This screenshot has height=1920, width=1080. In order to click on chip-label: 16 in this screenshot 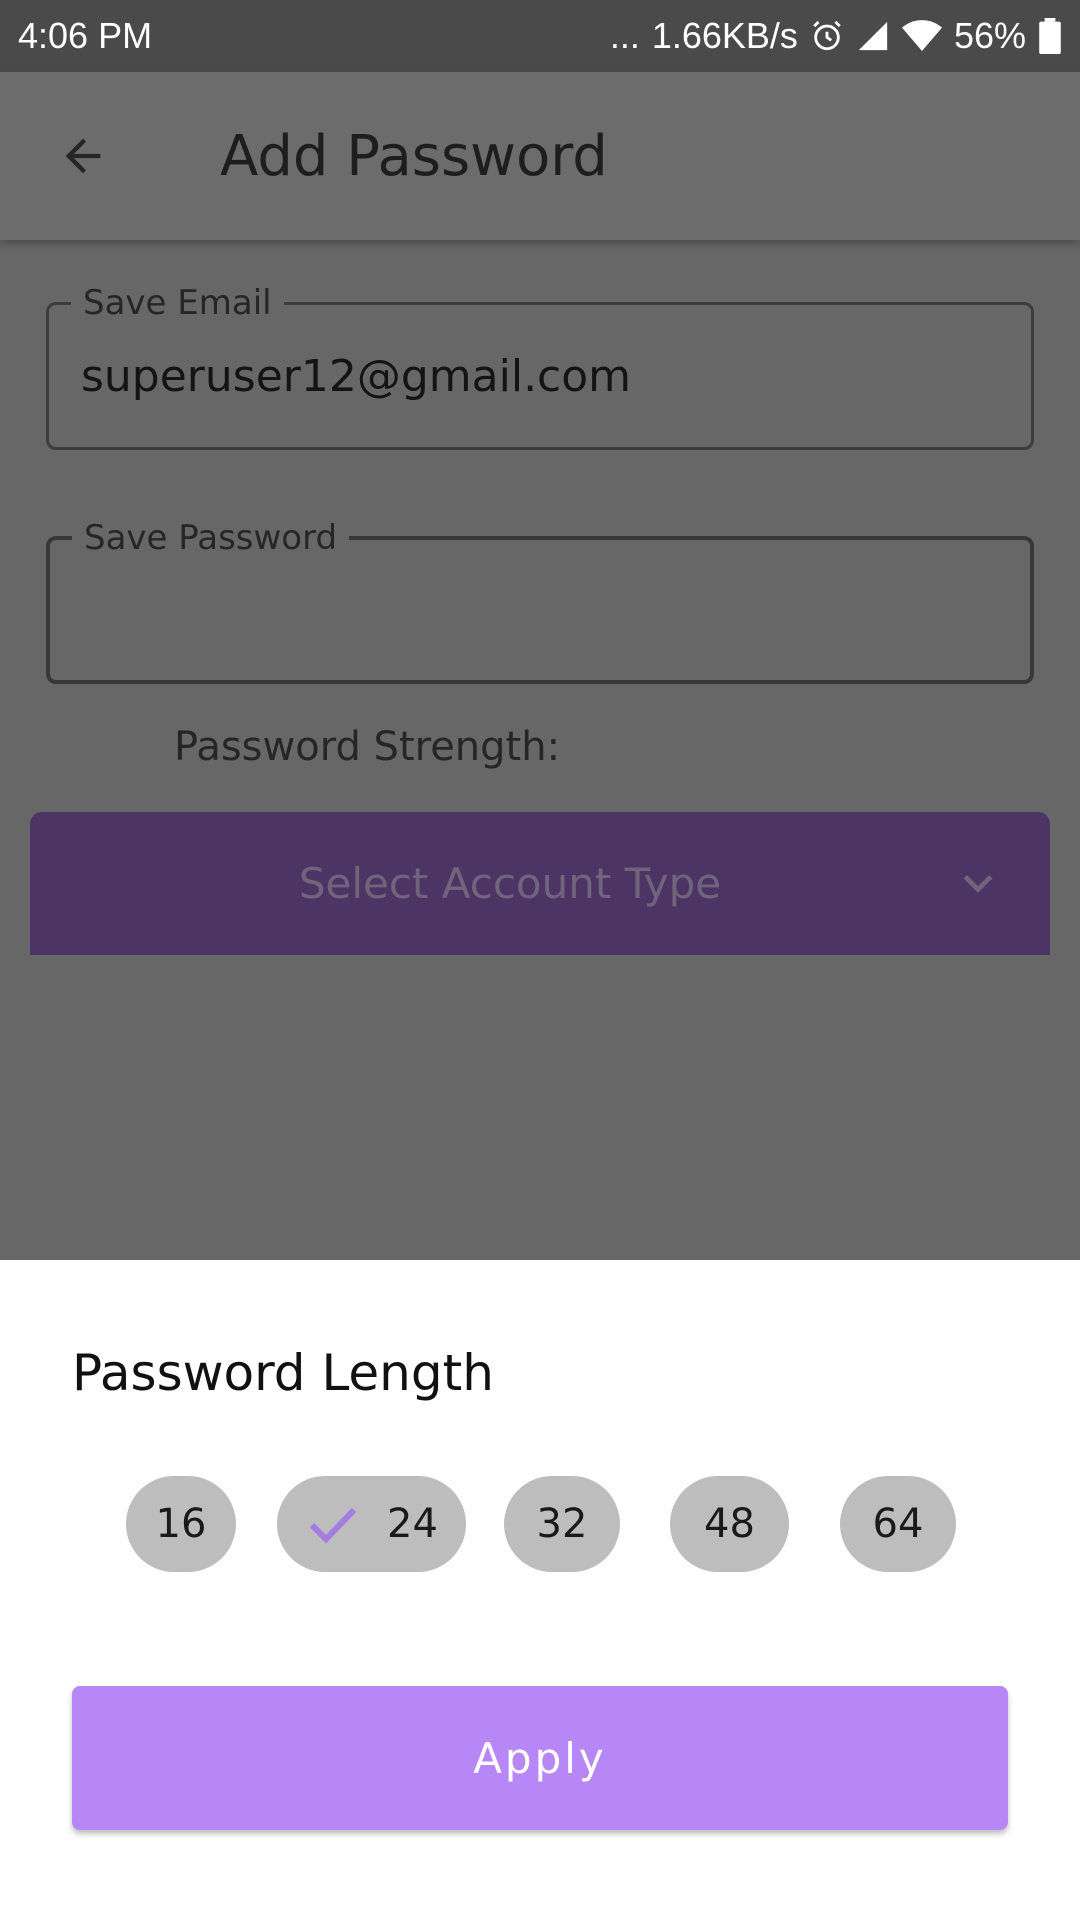, I will do `click(181, 1524)`.